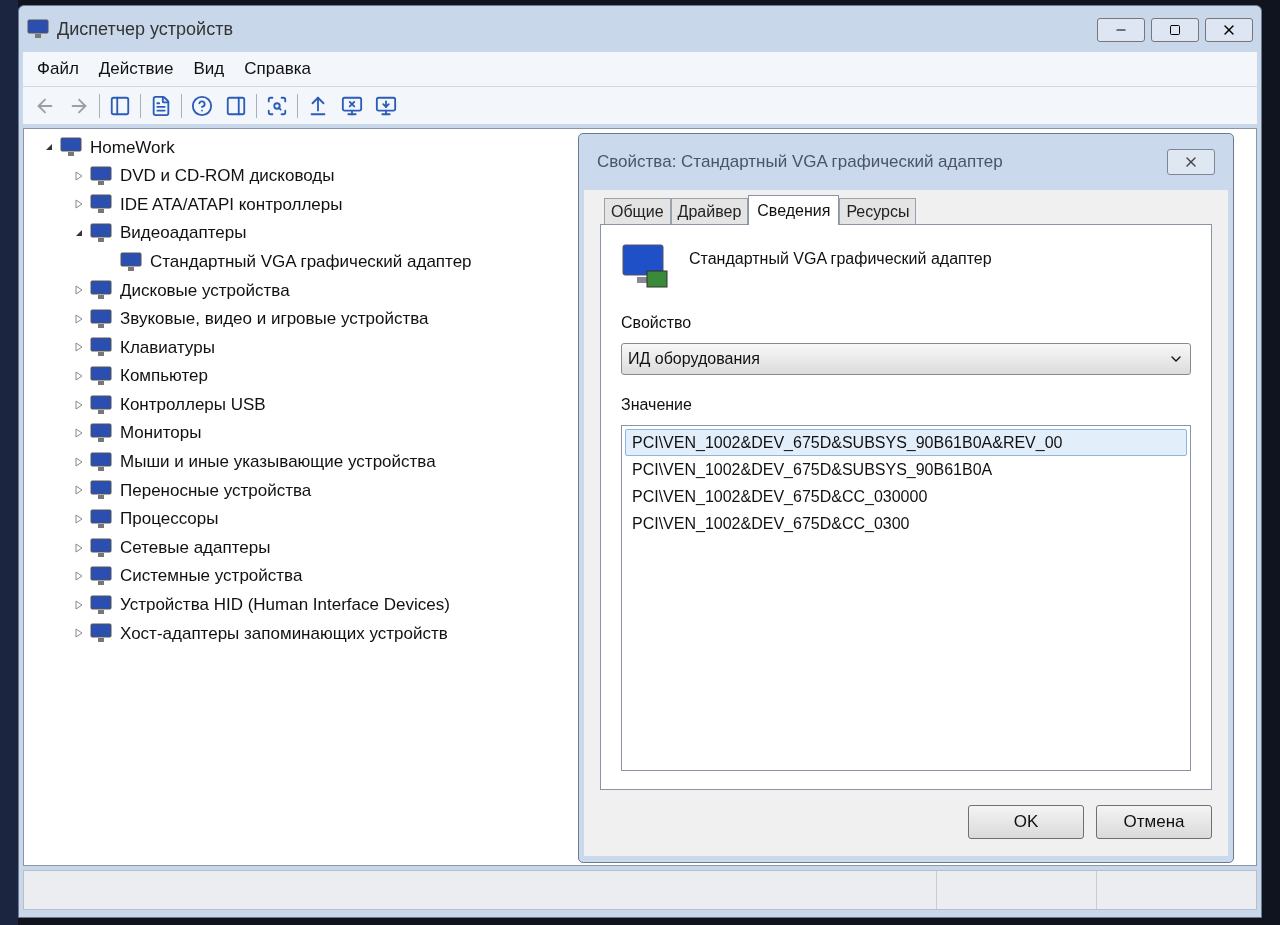  What do you see at coordinates (164, 376) in the screenshot?
I see `tree-item: Компьютер` at bounding box center [164, 376].